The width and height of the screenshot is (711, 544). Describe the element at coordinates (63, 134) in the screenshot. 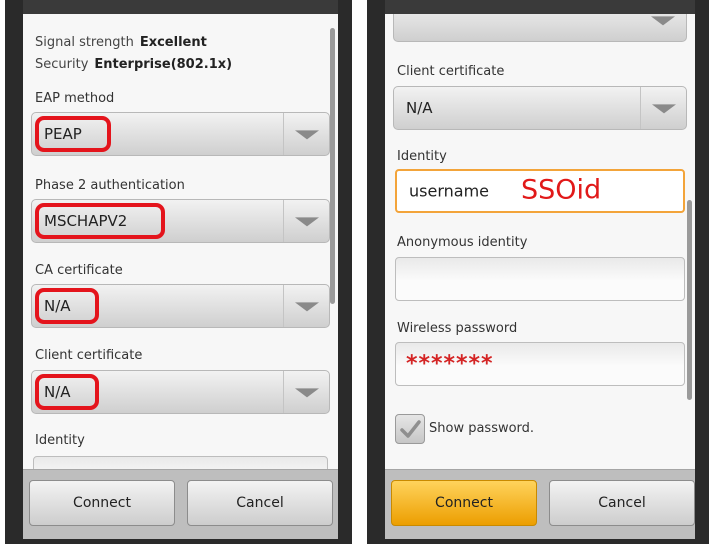

I see `eap-method-value: PEAP` at that location.